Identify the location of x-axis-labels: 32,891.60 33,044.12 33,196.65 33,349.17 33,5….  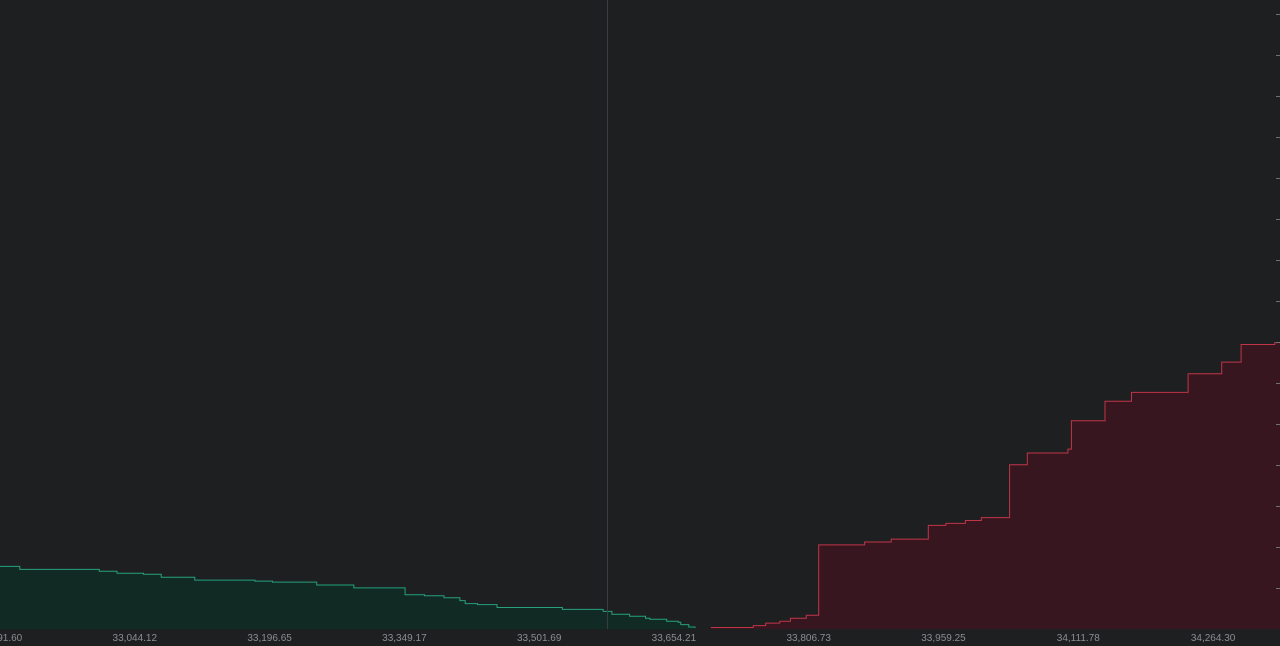
(618, 638).